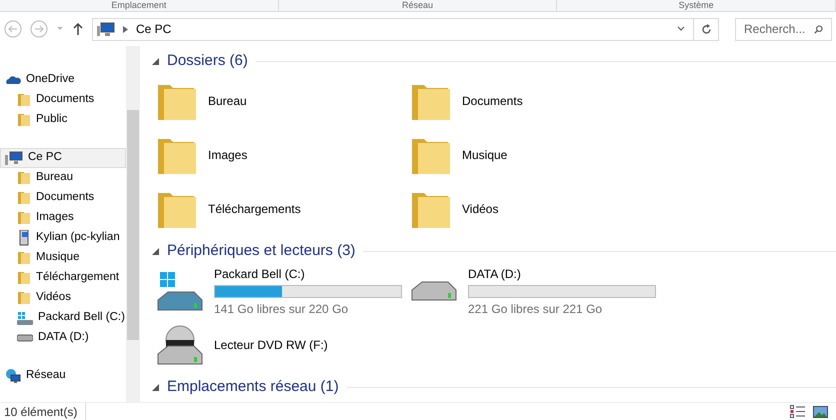 The image size is (836, 420). Describe the element at coordinates (63, 376) in the screenshot. I see `sidebar-item: Réseau` at that location.